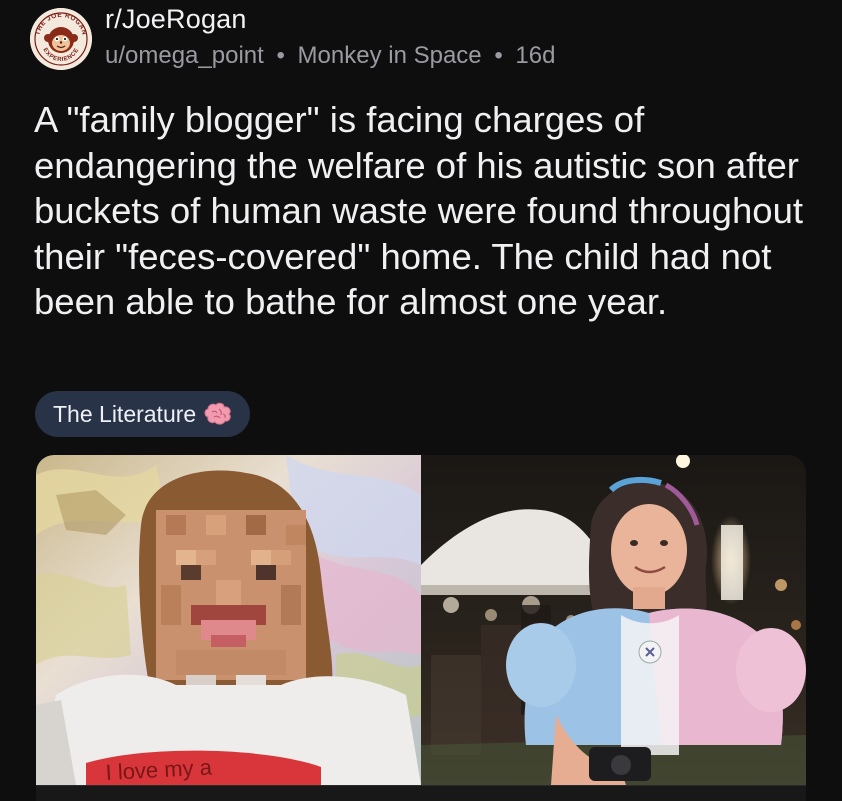  I want to click on joe-rogan-logo-icon: THE JOE ROGAN EXPERIENCE, so click(61, 39).